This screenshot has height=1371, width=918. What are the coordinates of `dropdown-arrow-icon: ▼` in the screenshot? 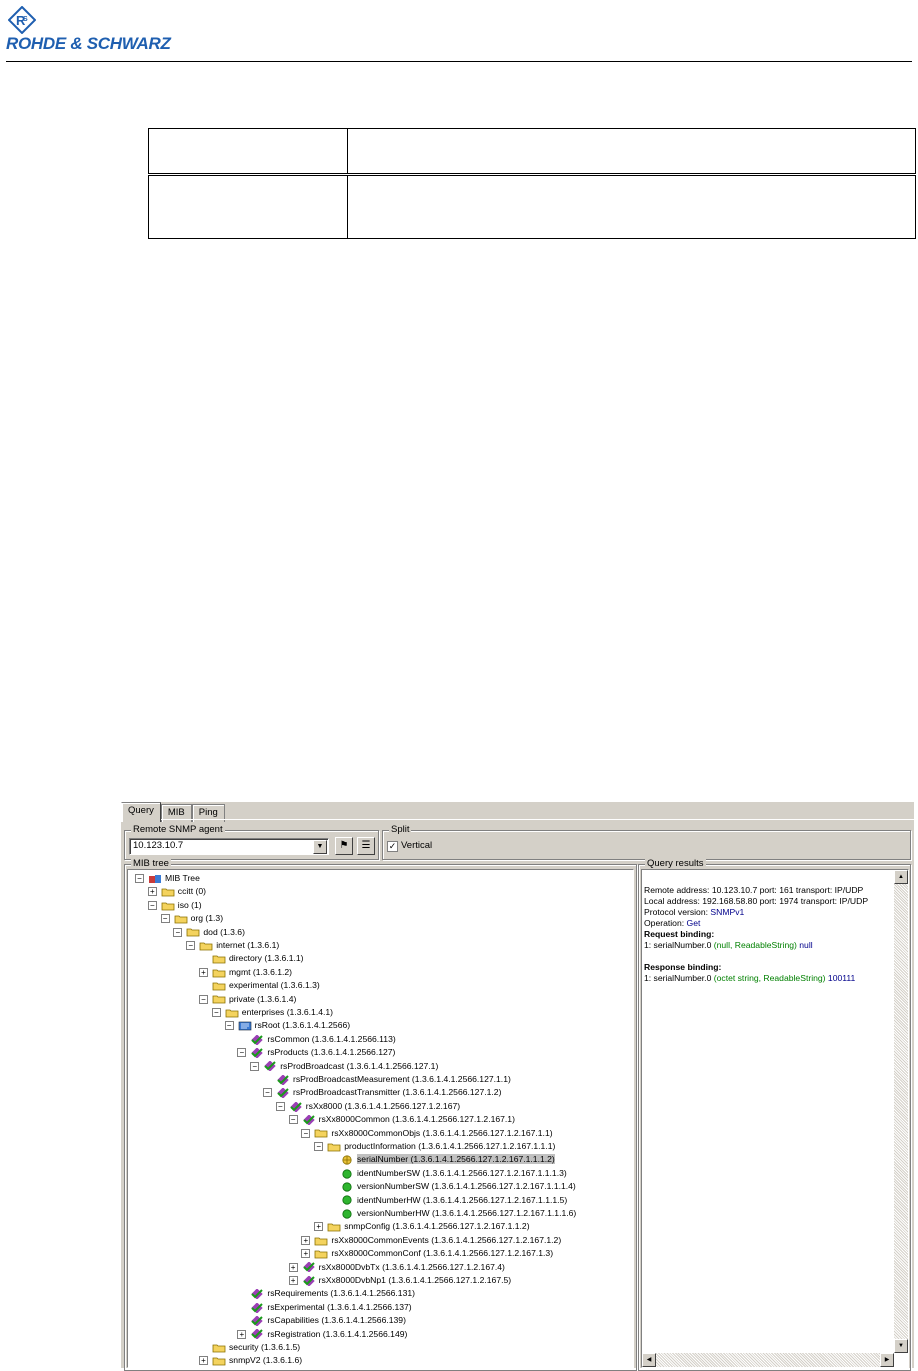 It's located at (320, 847).